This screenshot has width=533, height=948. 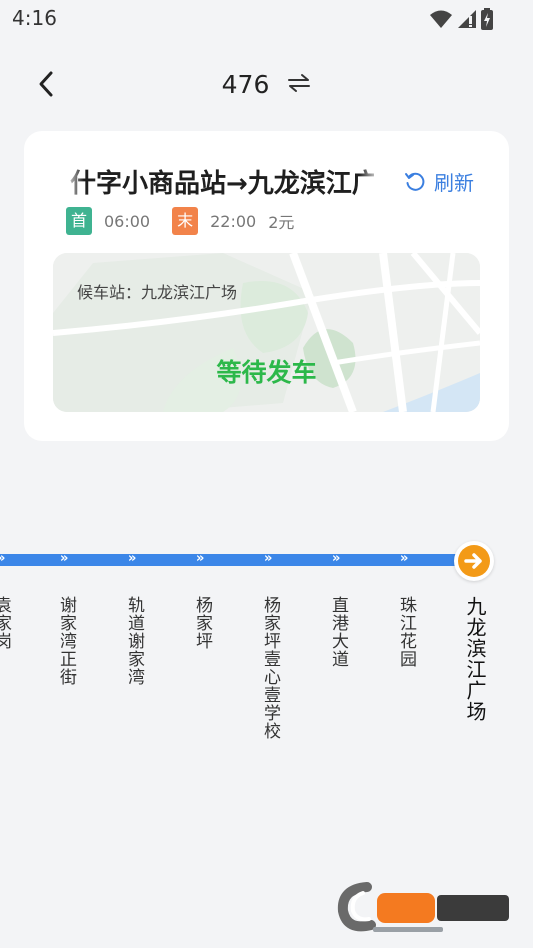 I want to click on waiting-status: 等待发车, so click(x=266, y=372).